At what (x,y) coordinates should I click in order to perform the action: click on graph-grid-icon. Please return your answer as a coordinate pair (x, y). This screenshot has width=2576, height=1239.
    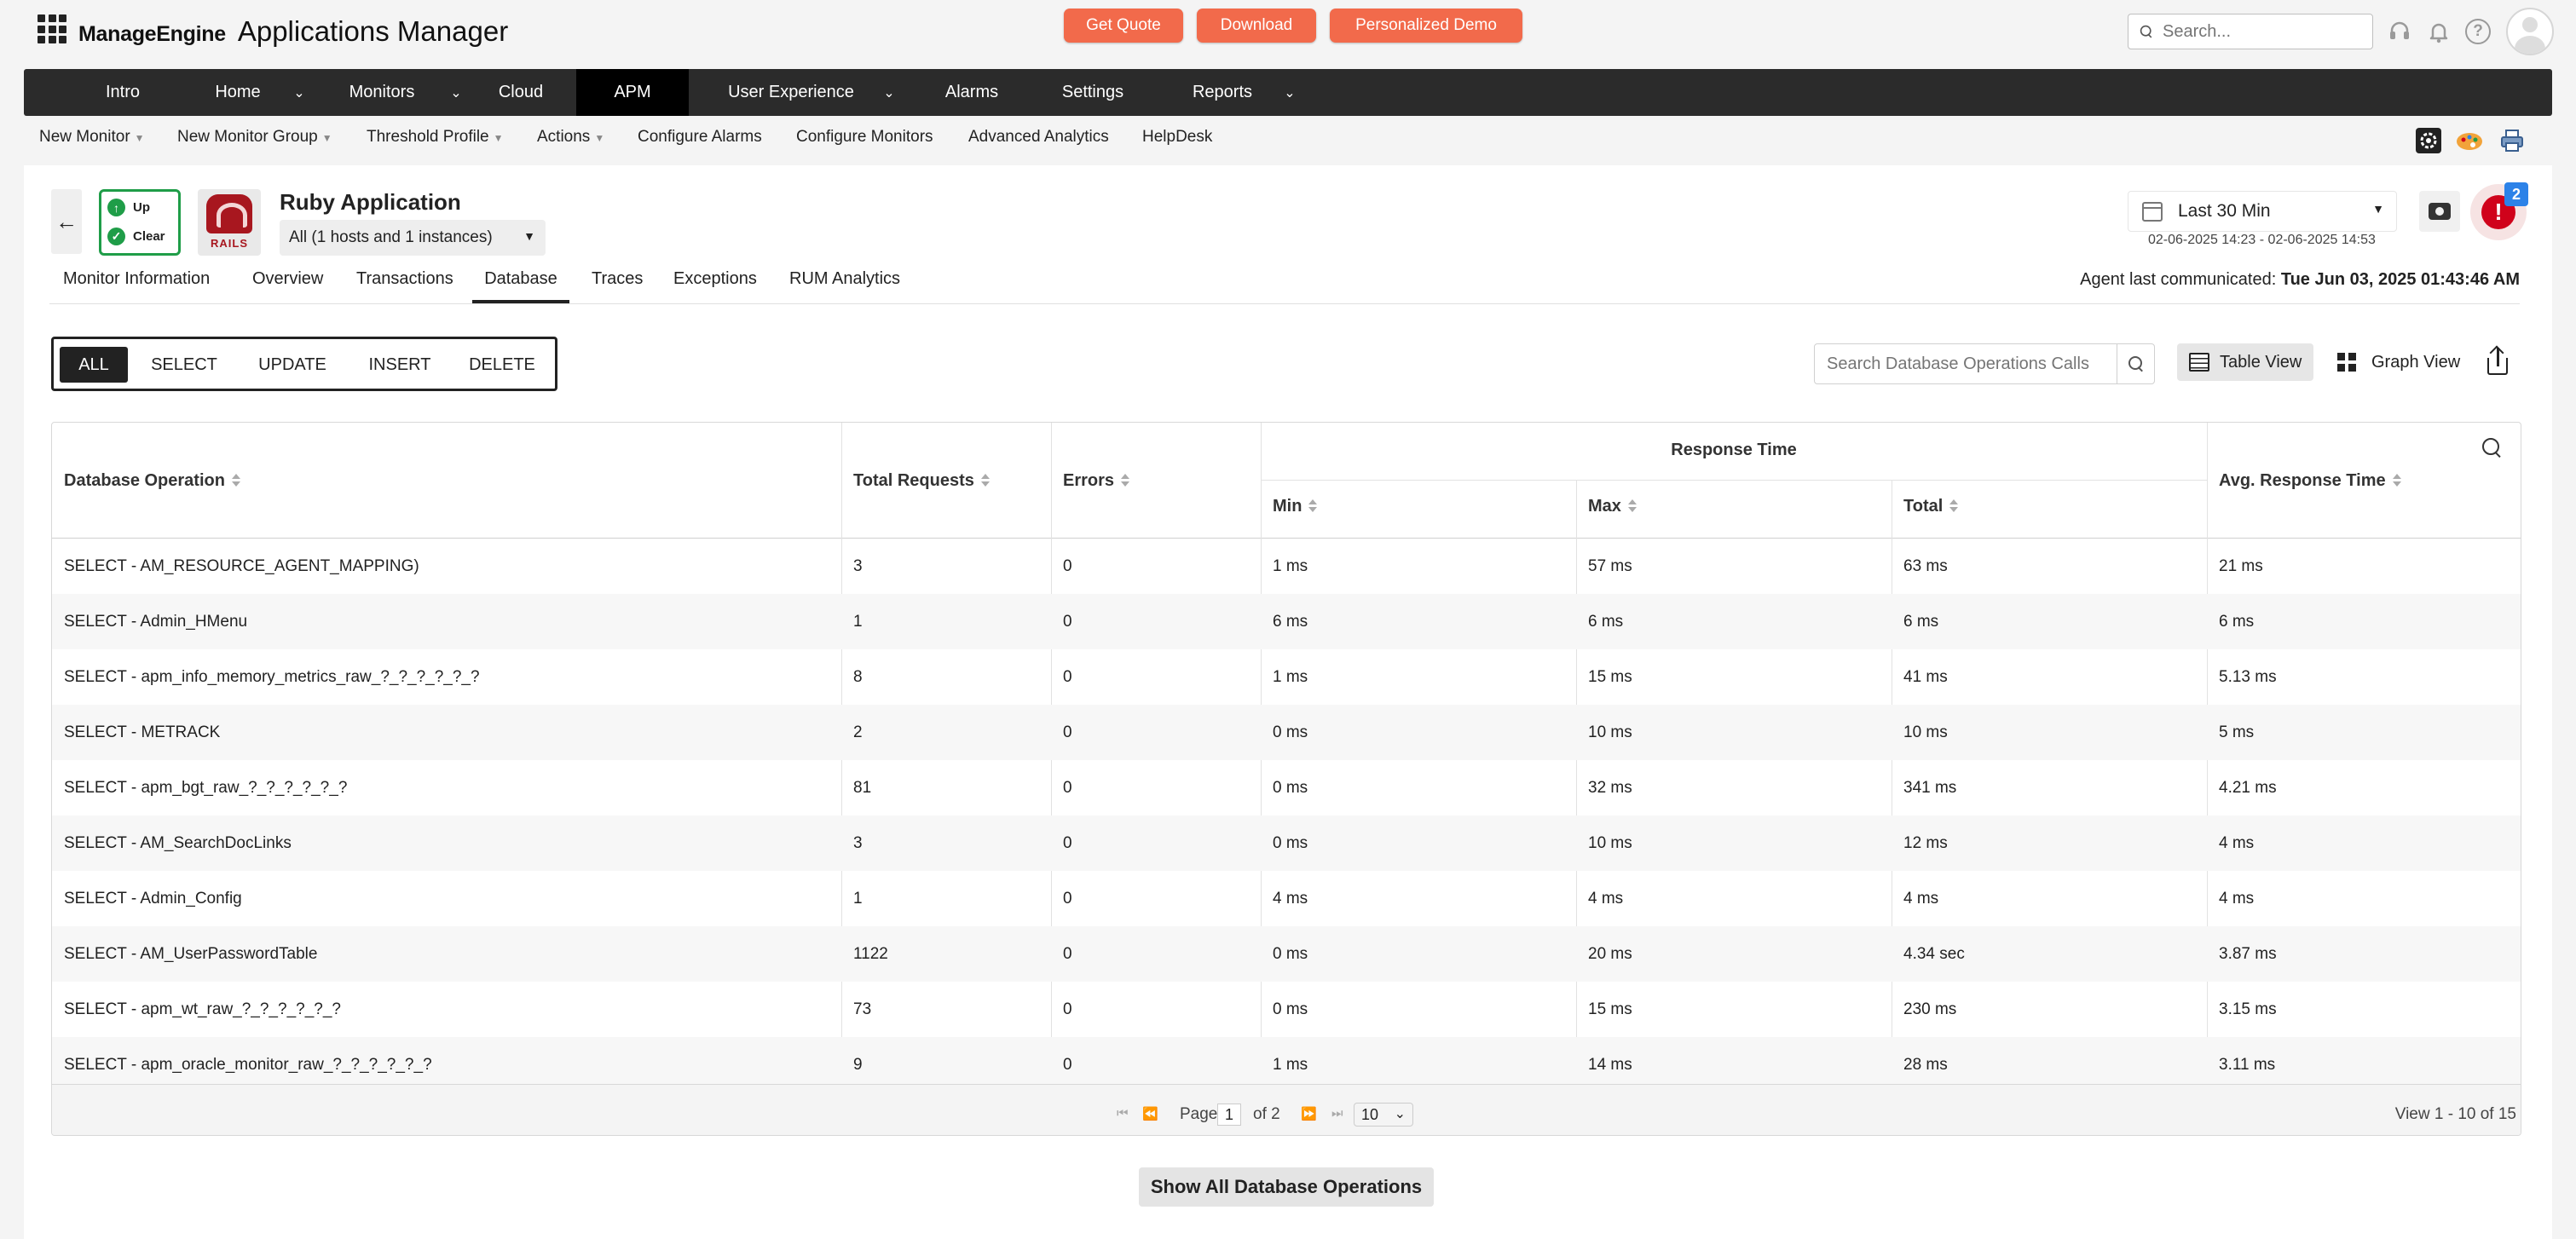
    Looking at the image, I should click on (2346, 362).